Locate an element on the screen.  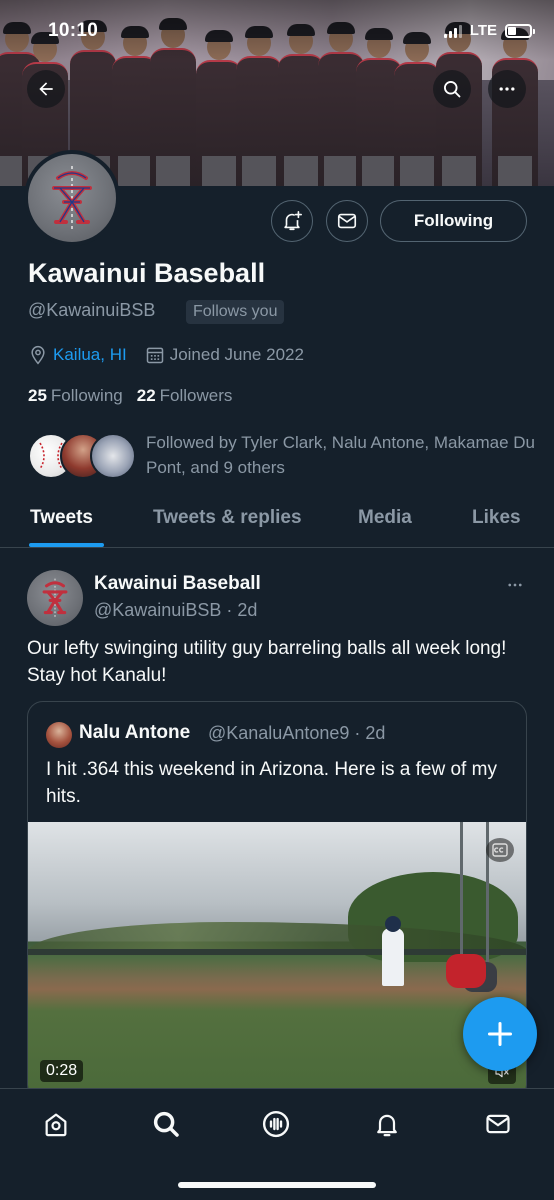
status-time: 10:10 is located at coordinates (73, 30).